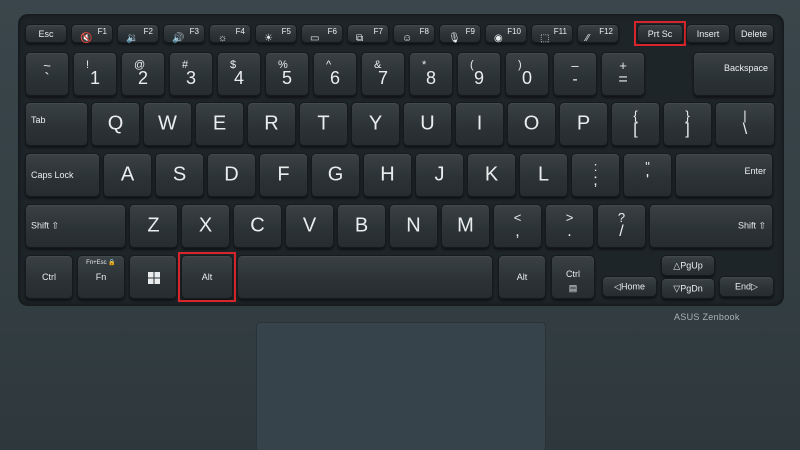  Describe the element at coordinates (745, 124) in the screenshot. I see `key-backslash: | \` at that location.